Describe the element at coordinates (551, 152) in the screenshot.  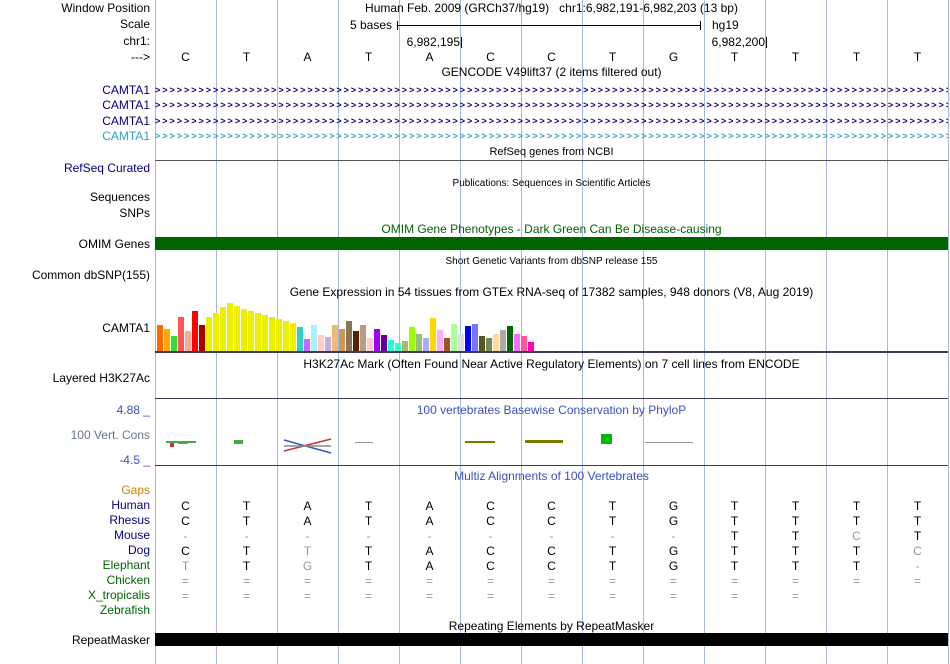
I see `refseq-track-title: RefSeq genes from NCBI` at that location.